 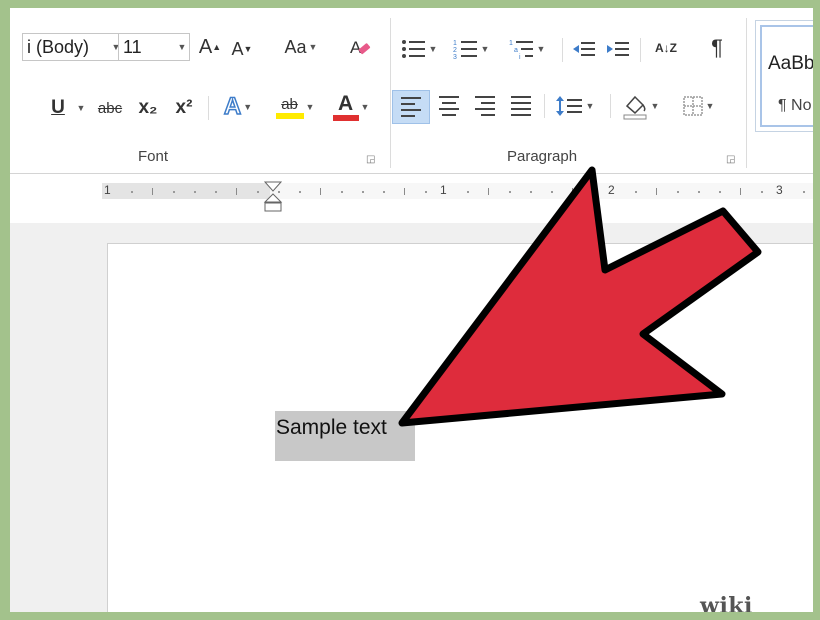 What do you see at coordinates (780, 602) in the screenshot?
I see `watermark-part2: How` at bounding box center [780, 602].